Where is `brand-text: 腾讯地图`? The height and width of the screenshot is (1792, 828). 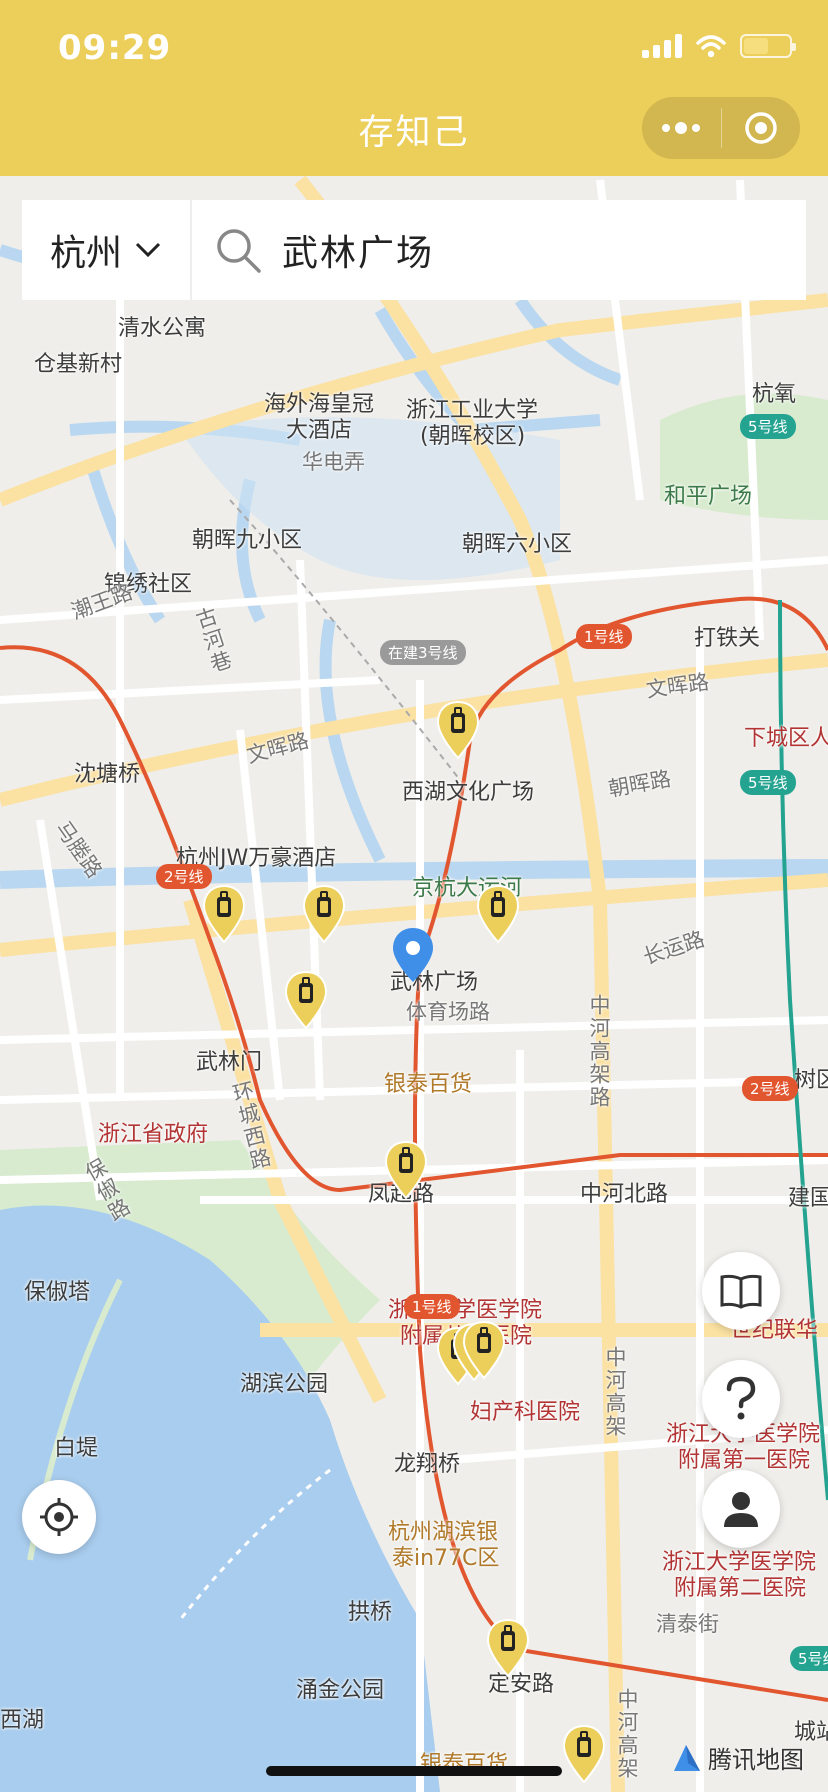
brand-text: 腾讯地图 is located at coordinates (756, 1760).